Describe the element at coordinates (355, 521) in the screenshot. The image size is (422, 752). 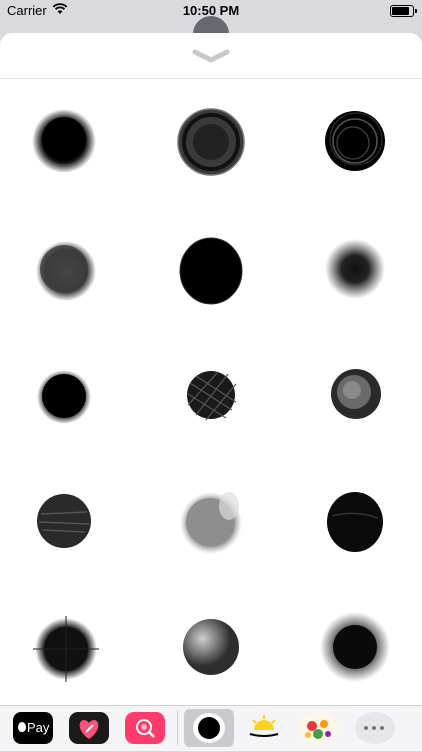
I see `sticker-brushed-black` at that location.